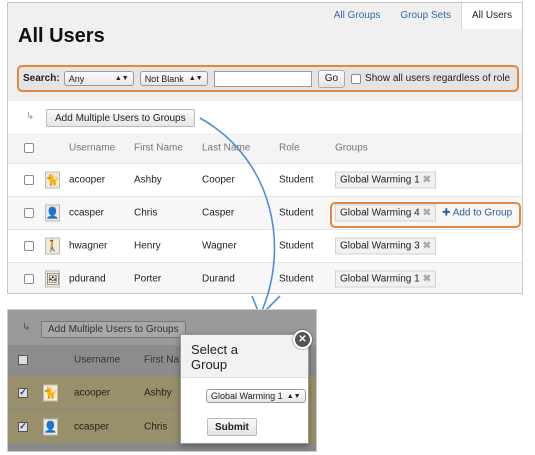 The image size is (535, 455). I want to click on last-name: Durand, so click(218, 279).